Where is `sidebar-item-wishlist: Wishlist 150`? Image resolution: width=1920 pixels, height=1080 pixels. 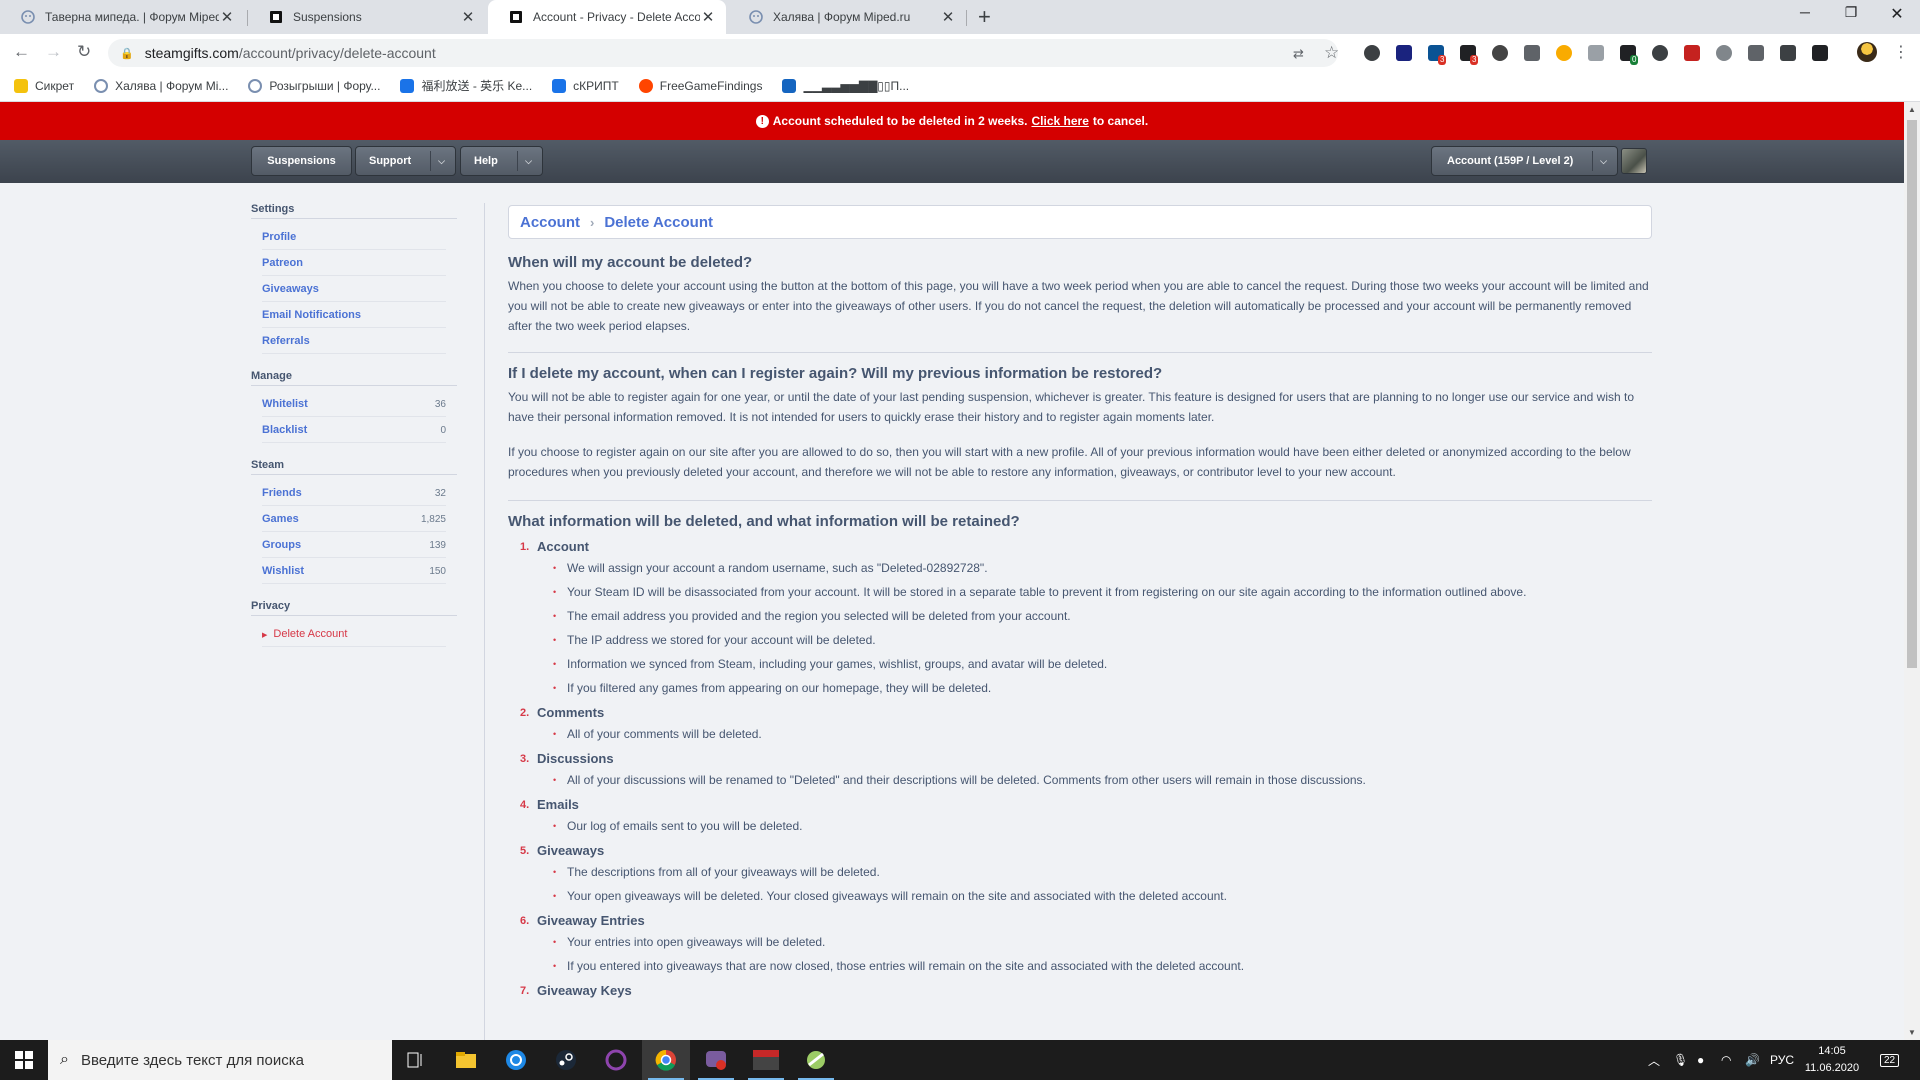
sidebar-item-wishlist: Wishlist 150 is located at coordinates (354, 571).